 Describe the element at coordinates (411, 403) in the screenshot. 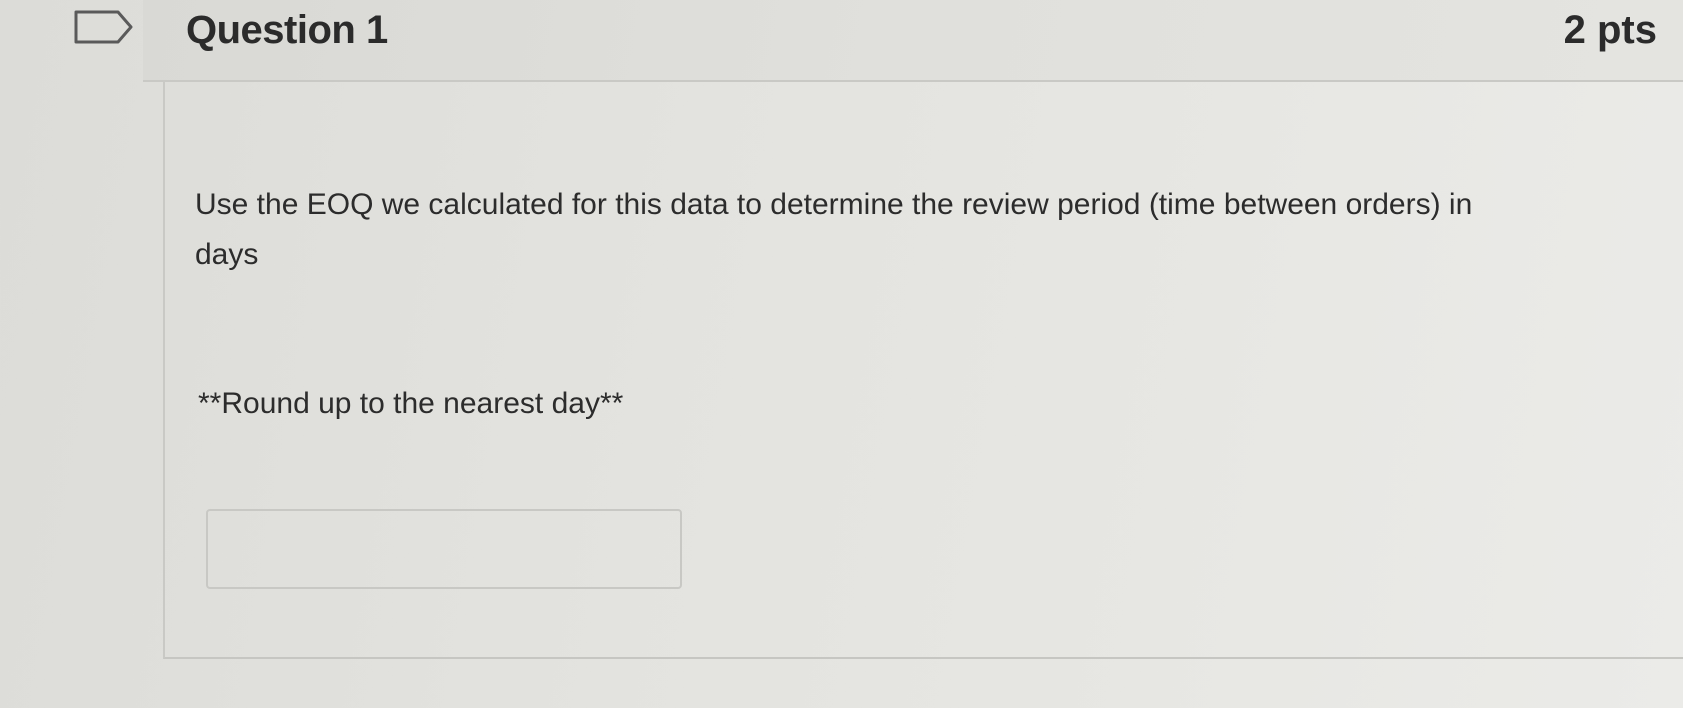

I see `question-hint: **Round up to the nearest day**` at that location.